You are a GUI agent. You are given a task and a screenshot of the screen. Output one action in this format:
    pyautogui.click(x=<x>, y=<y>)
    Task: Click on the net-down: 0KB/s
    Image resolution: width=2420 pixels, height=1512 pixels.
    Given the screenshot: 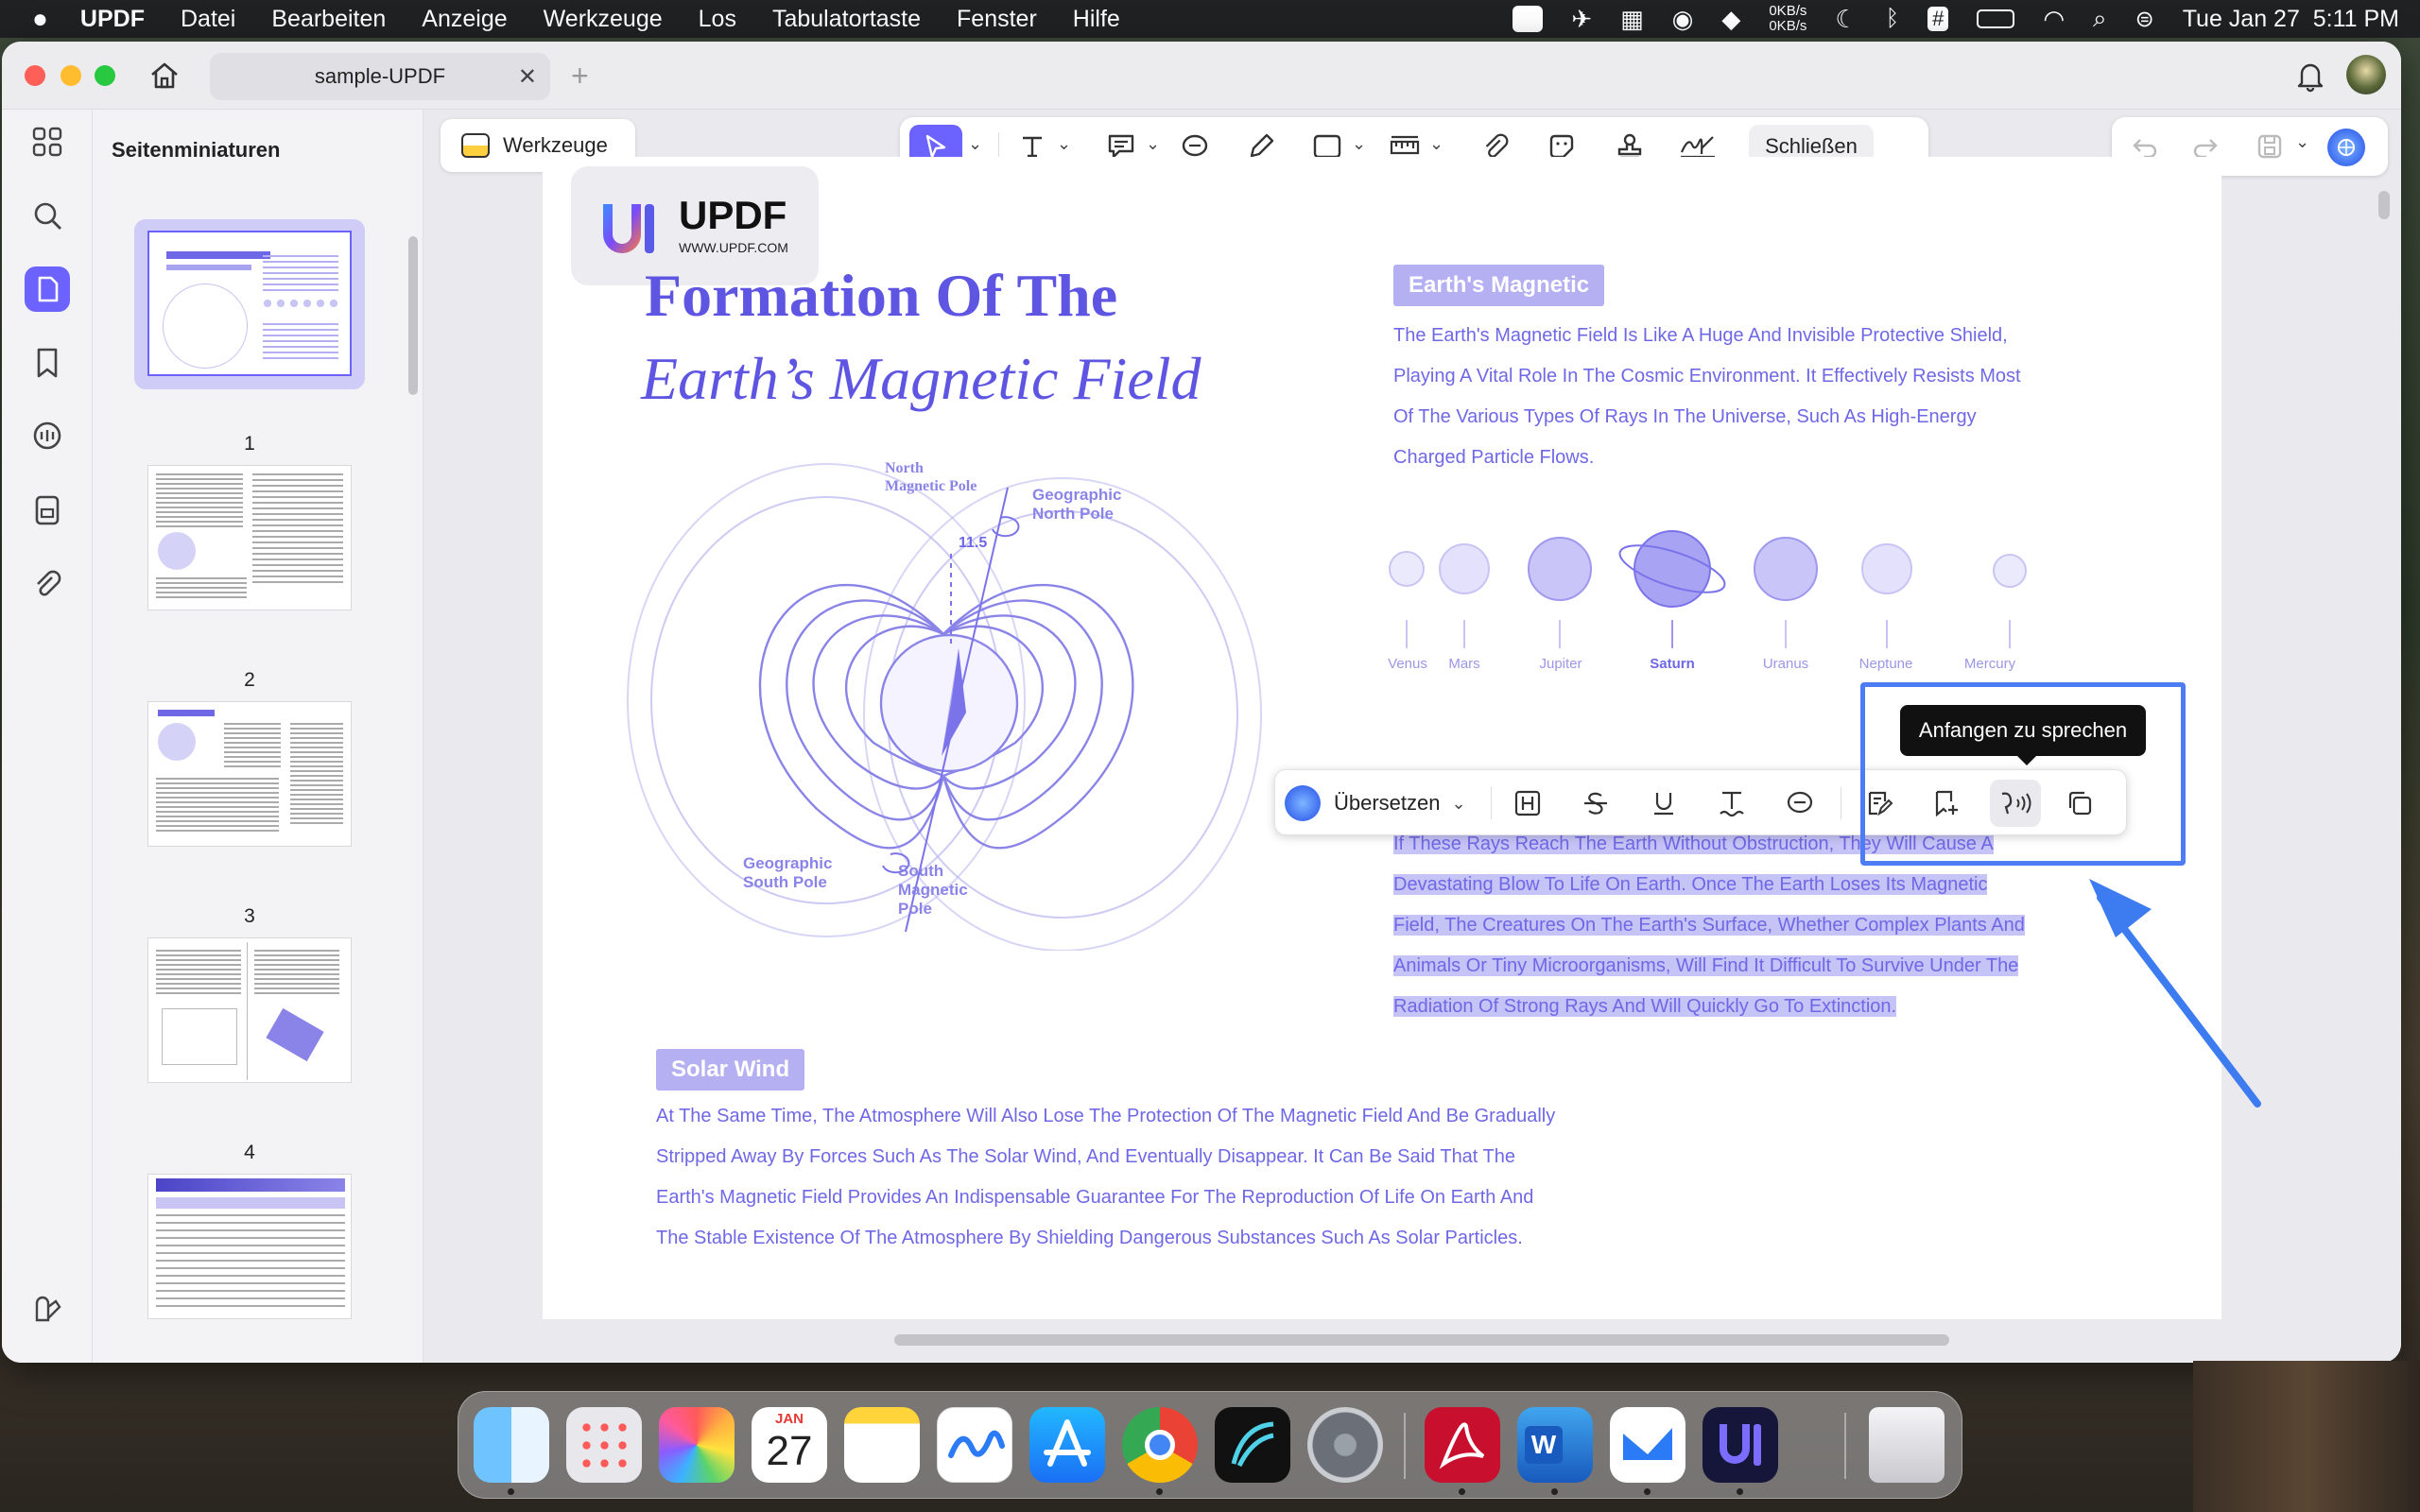 What is the action you would take?
    pyautogui.click(x=1788, y=26)
    